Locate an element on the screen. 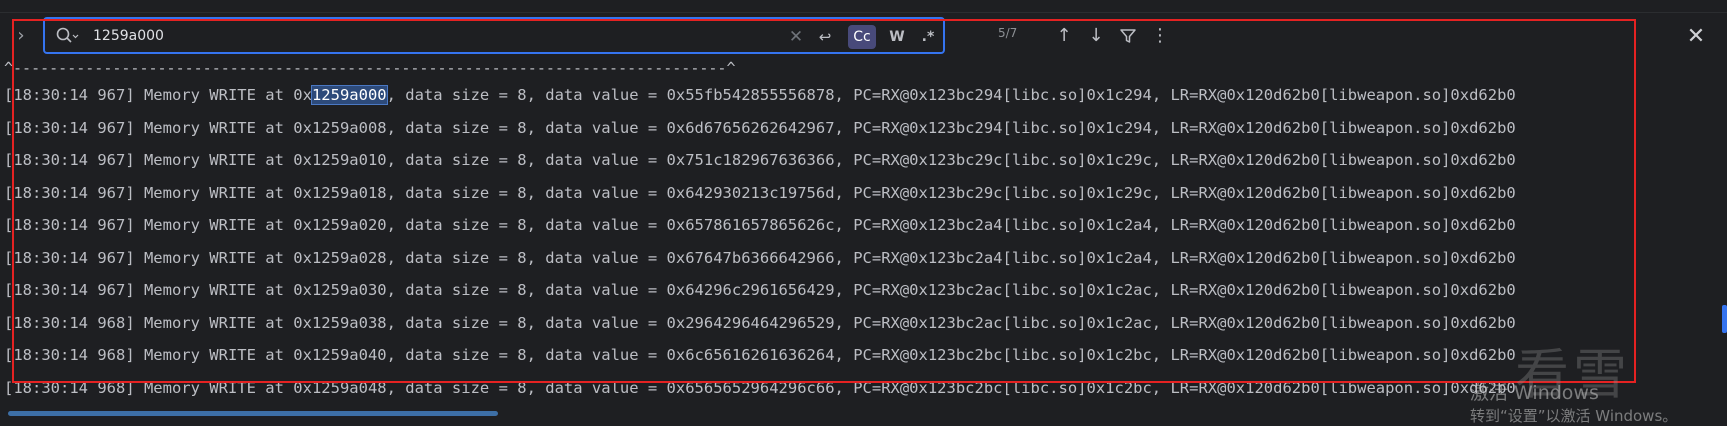  top-divider is located at coordinates (863, 6).